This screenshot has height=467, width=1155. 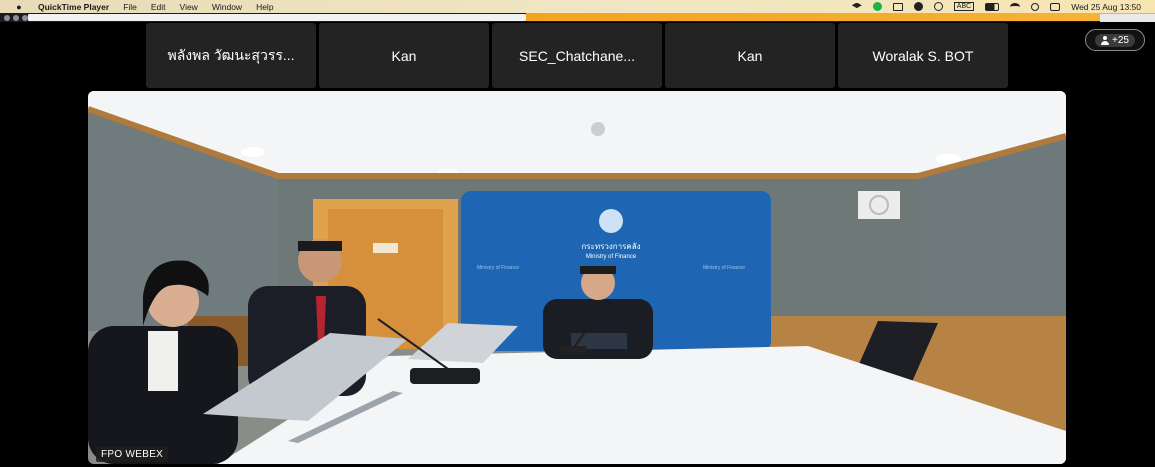 What do you see at coordinates (992, 6) in the screenshot?
I see `battery-icon` at bounding box center [992, 6].